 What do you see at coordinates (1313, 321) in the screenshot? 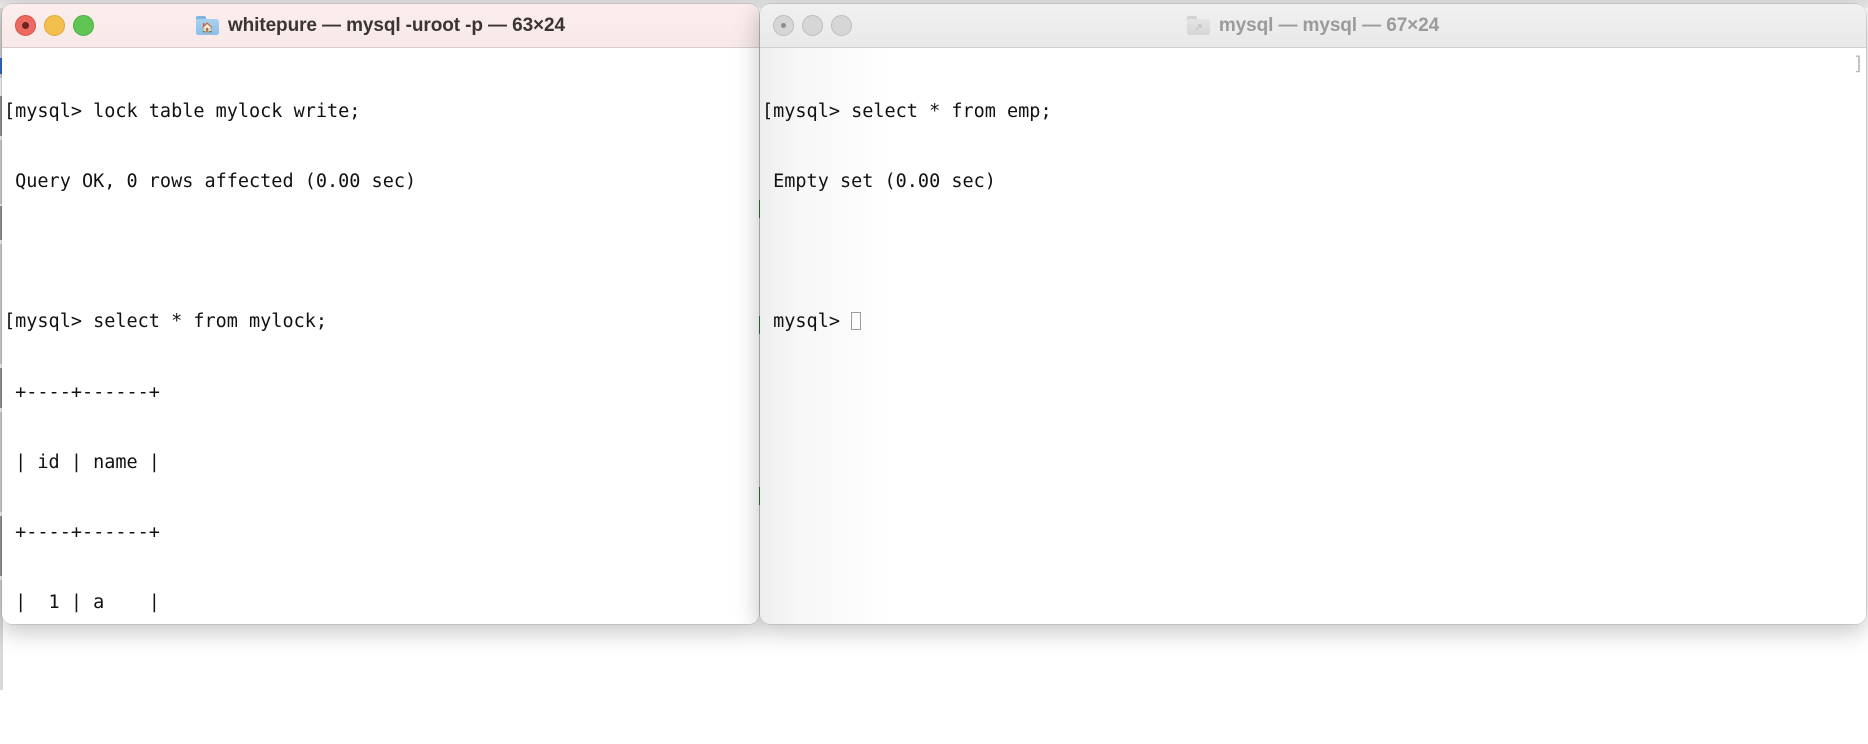
I see `terminal-prompt-line: mysql>` at bounding box center [1313, 321].